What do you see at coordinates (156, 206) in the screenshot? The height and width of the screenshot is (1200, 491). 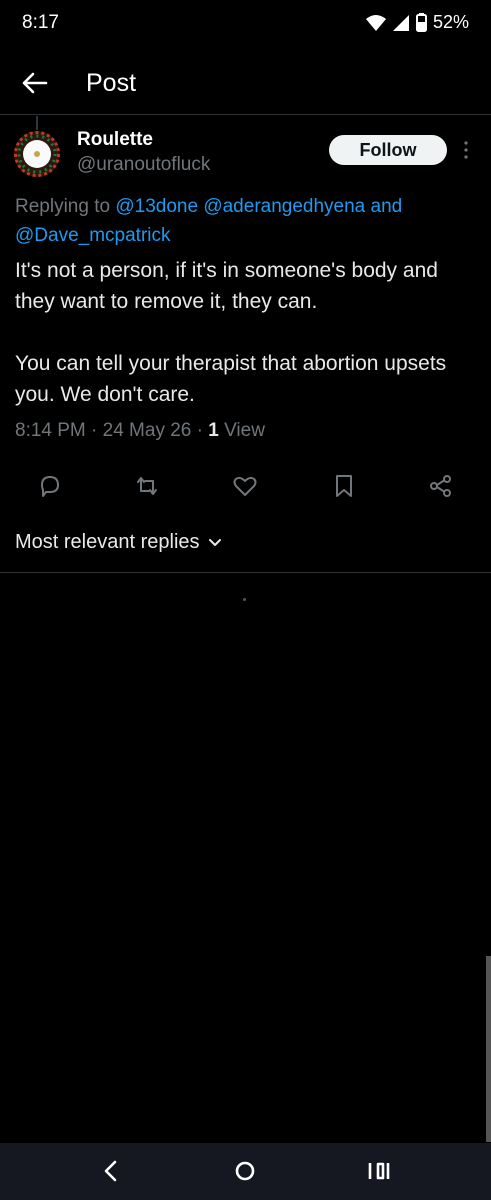 I see `mention-link: @13done` at bounding box center [156, 206].